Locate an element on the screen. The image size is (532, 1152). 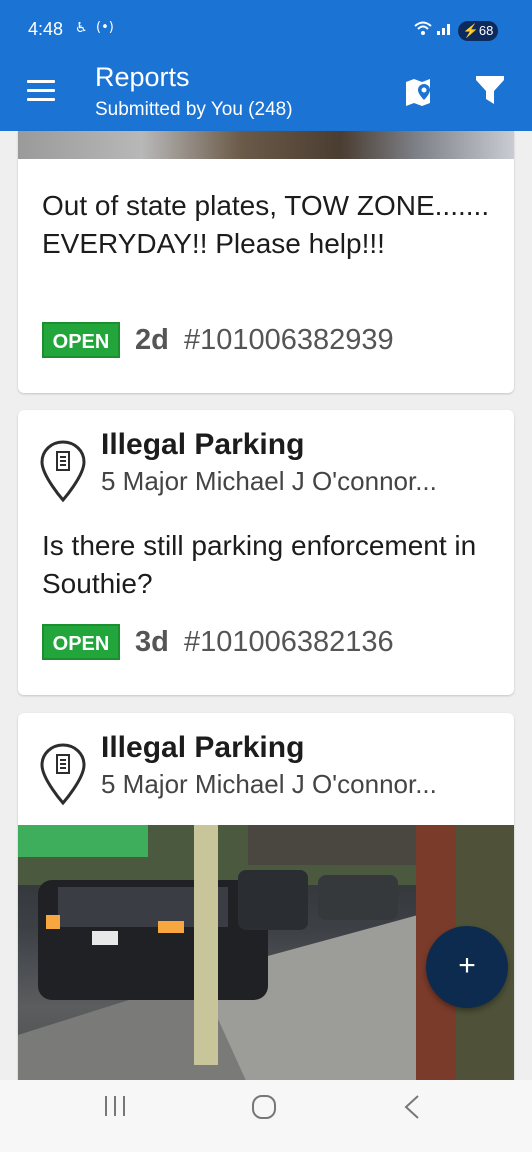
report-age: 3d is located at coordinates (152, 642).